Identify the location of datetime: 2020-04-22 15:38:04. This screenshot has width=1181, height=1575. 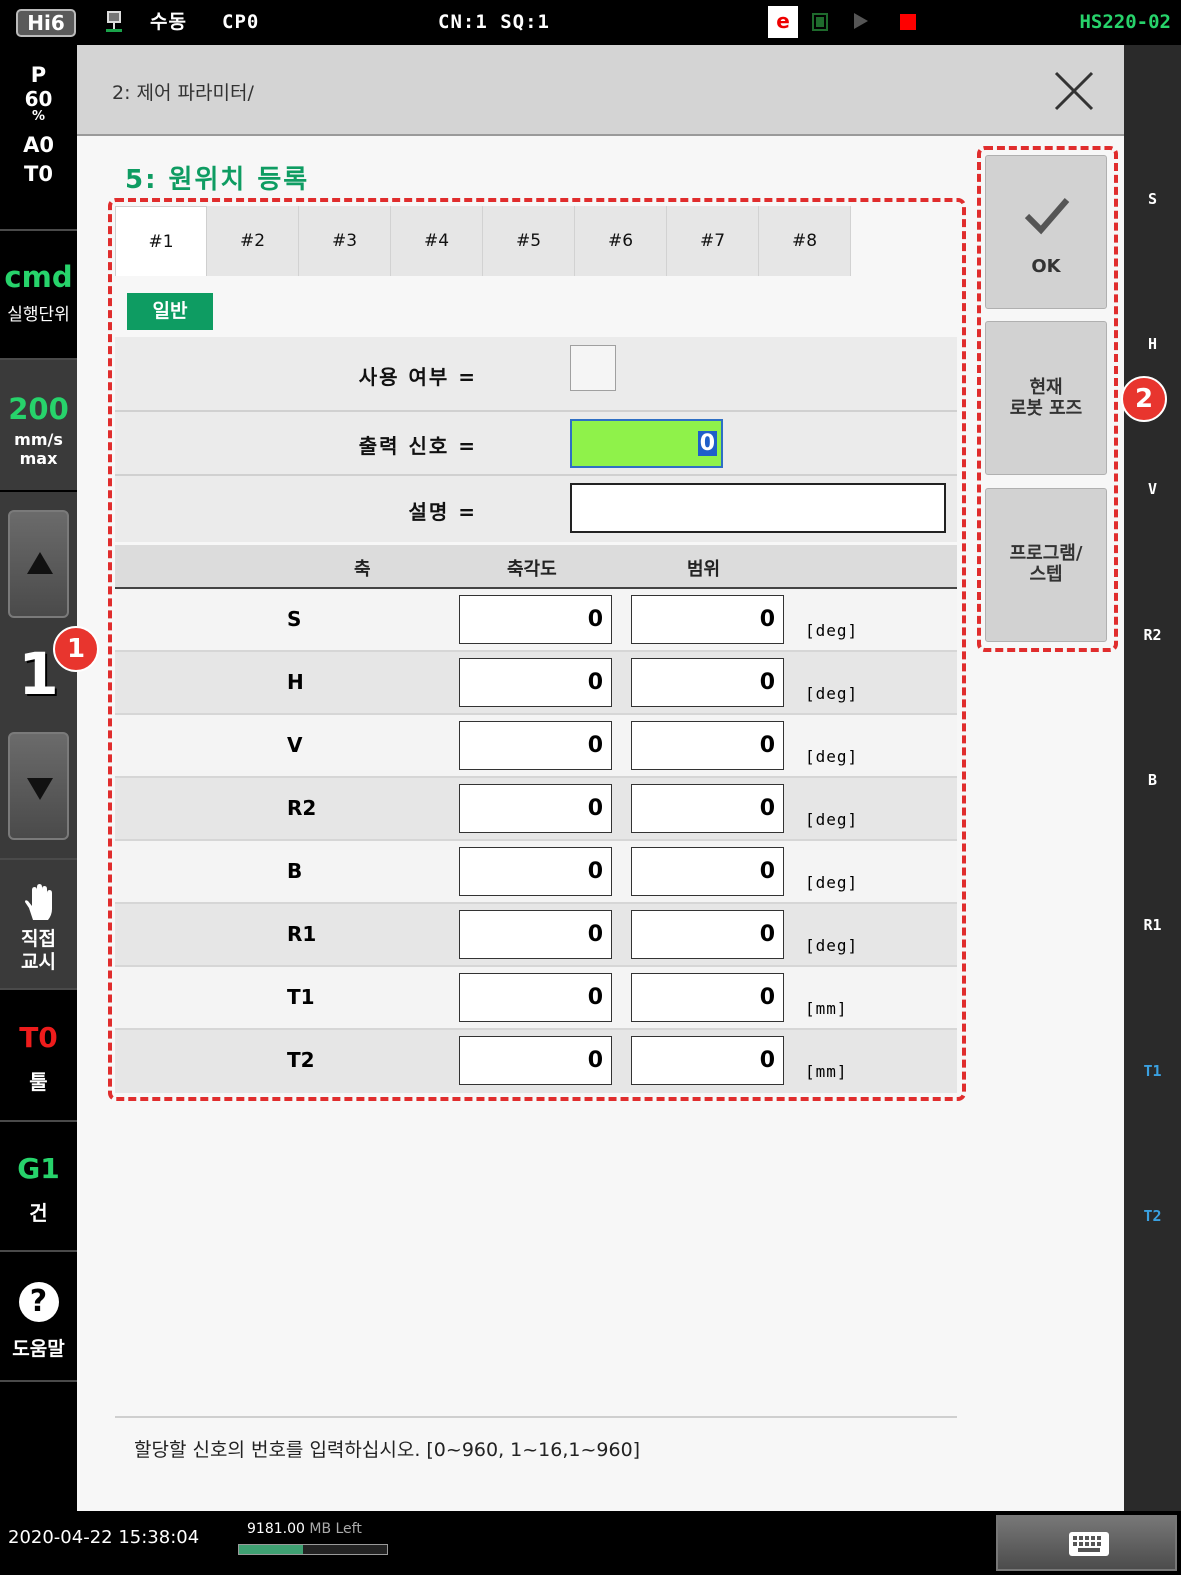
(104, 1537).